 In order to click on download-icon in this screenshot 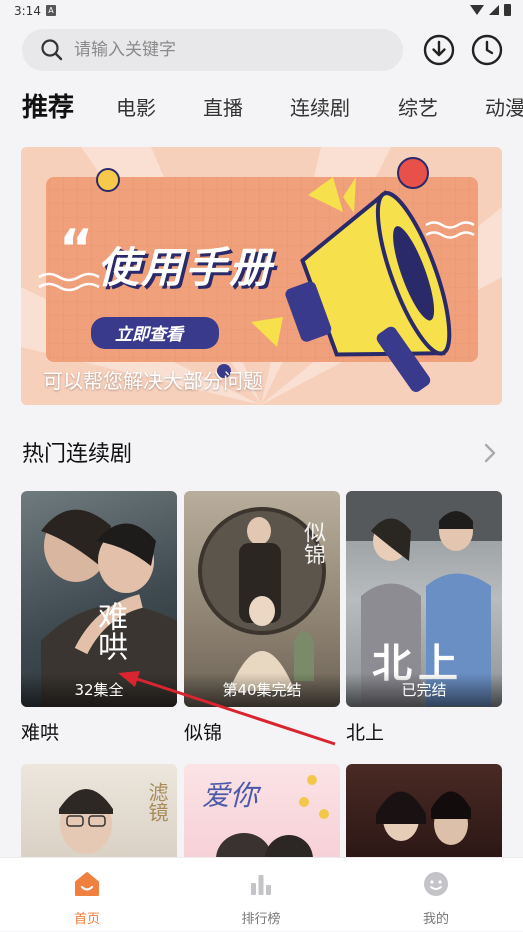, I will do `click(439, 50)`.